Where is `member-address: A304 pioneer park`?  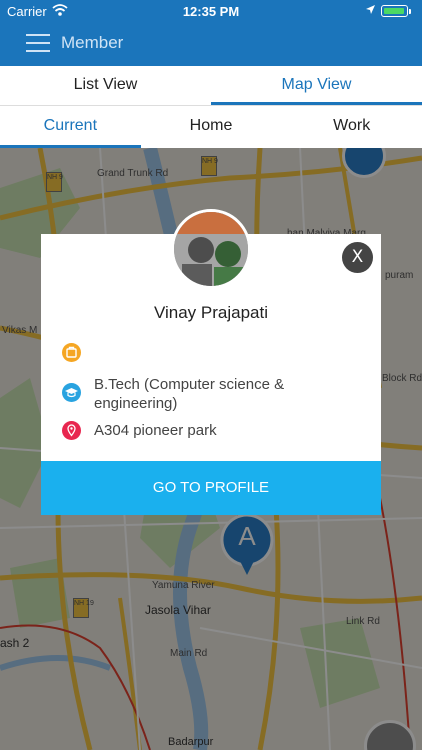
member-address: A304 pioneer park is located at coordinates (155, 430).